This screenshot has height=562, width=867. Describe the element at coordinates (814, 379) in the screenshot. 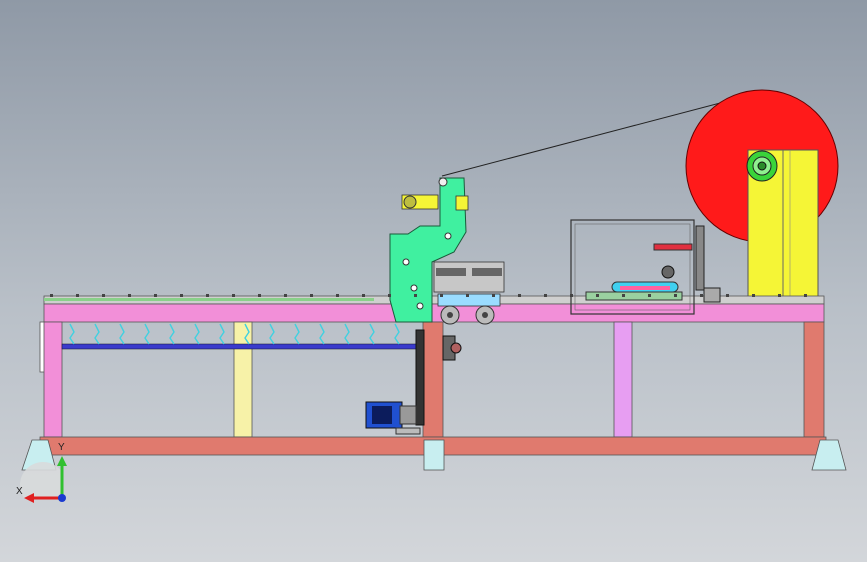

I see `leg-right` at that location.